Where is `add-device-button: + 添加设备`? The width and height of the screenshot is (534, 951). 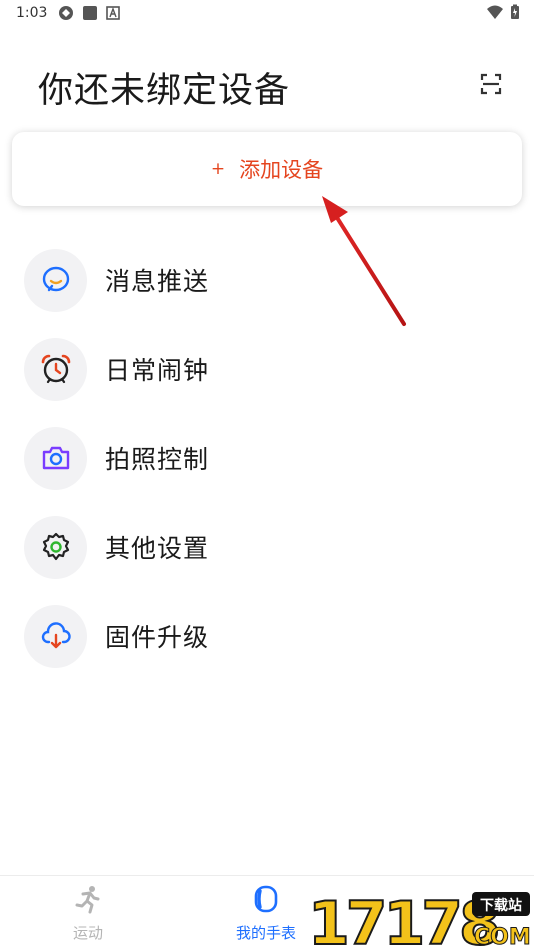 add-device-button: + 添加设备 is located at coordinates (267, 169).